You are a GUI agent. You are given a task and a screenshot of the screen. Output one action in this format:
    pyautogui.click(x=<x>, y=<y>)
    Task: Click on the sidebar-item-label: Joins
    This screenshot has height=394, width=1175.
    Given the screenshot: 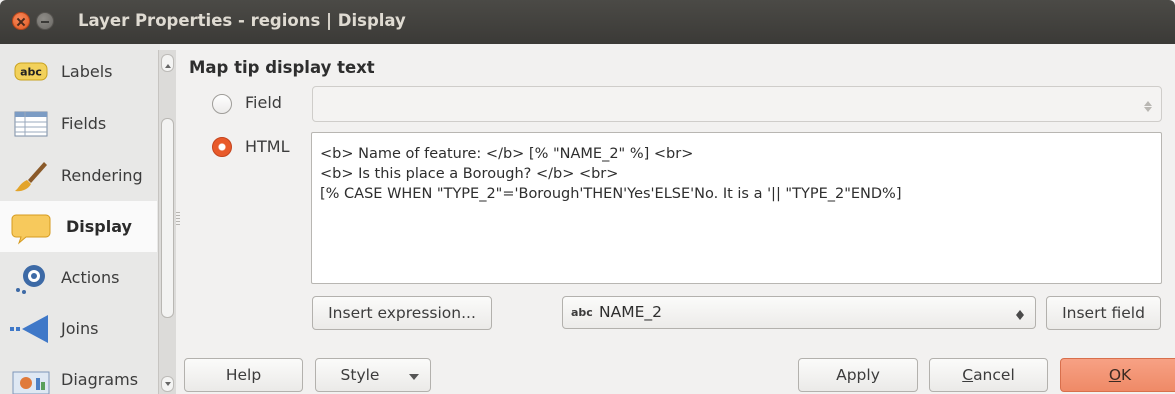 What is the action you would take?
    pyautogui.click(x=80, y=328)
    